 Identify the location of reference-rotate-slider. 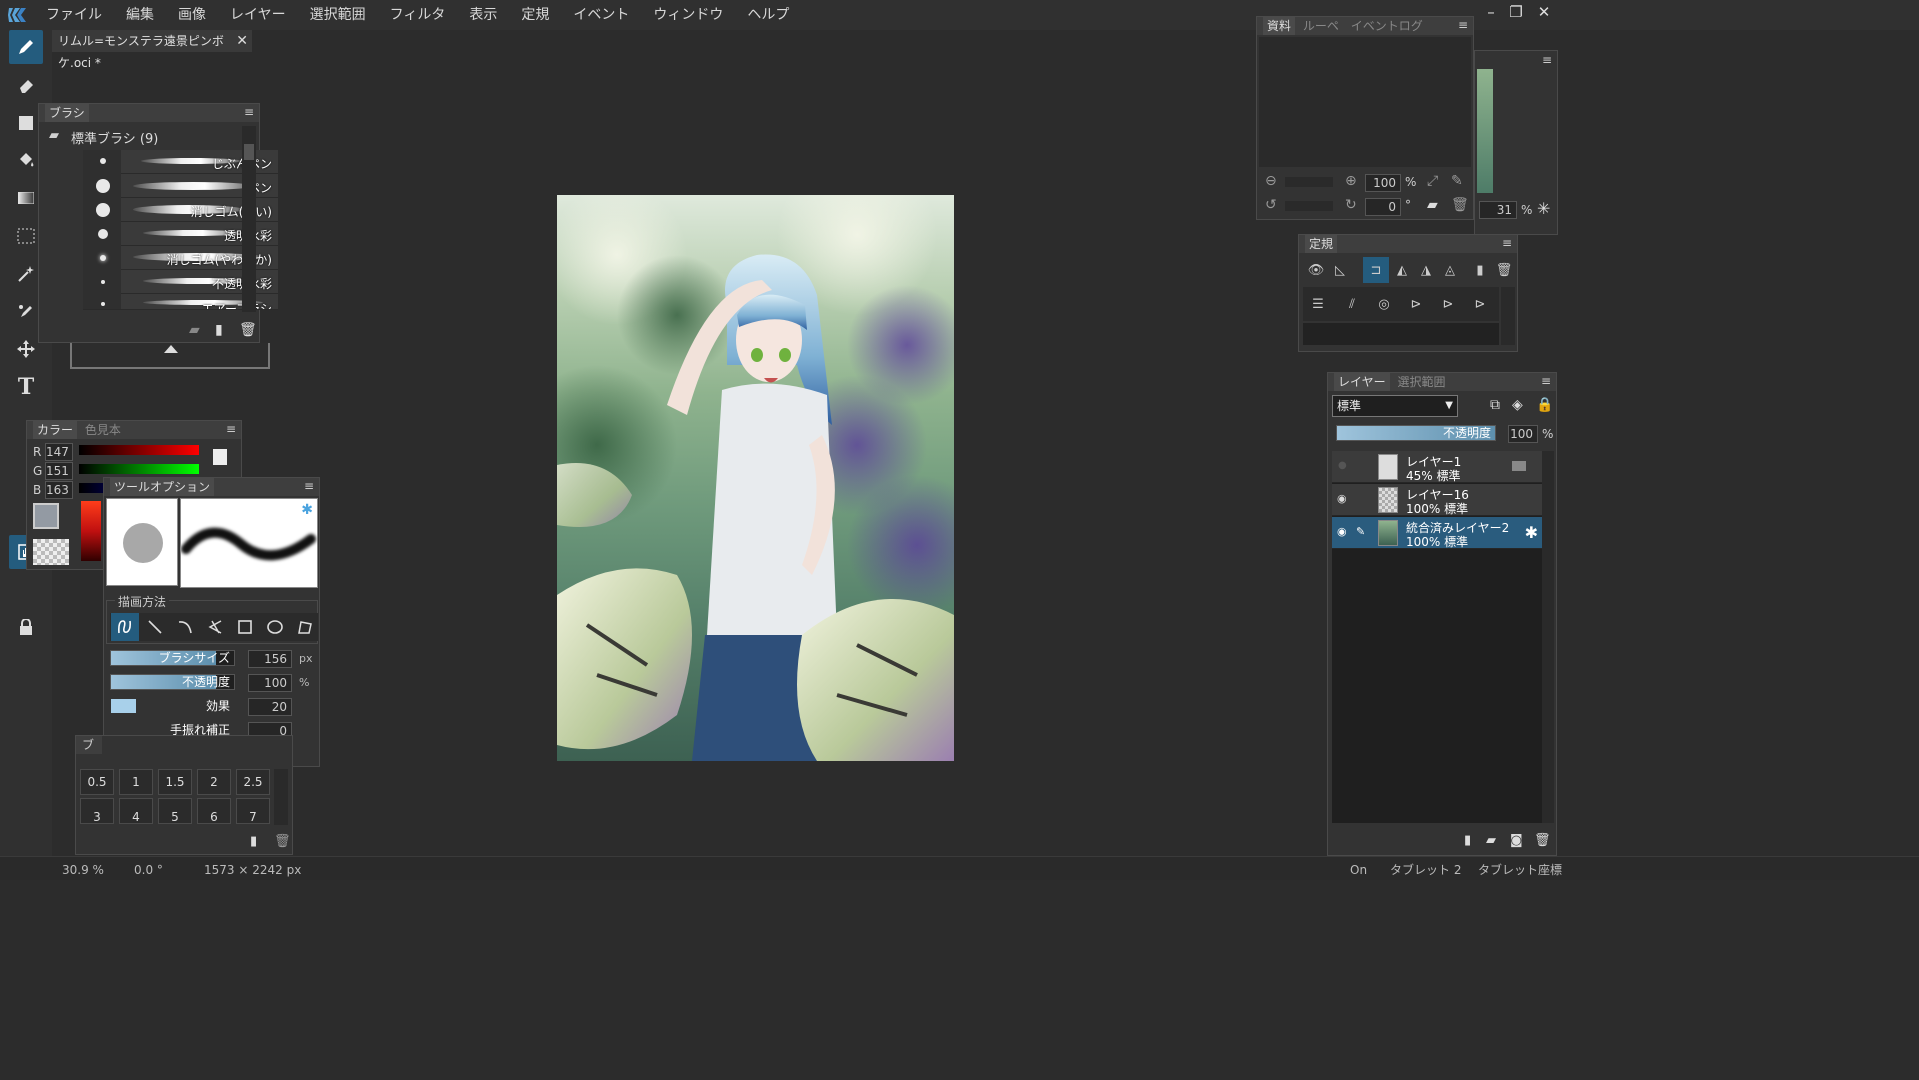
(1309, 206).